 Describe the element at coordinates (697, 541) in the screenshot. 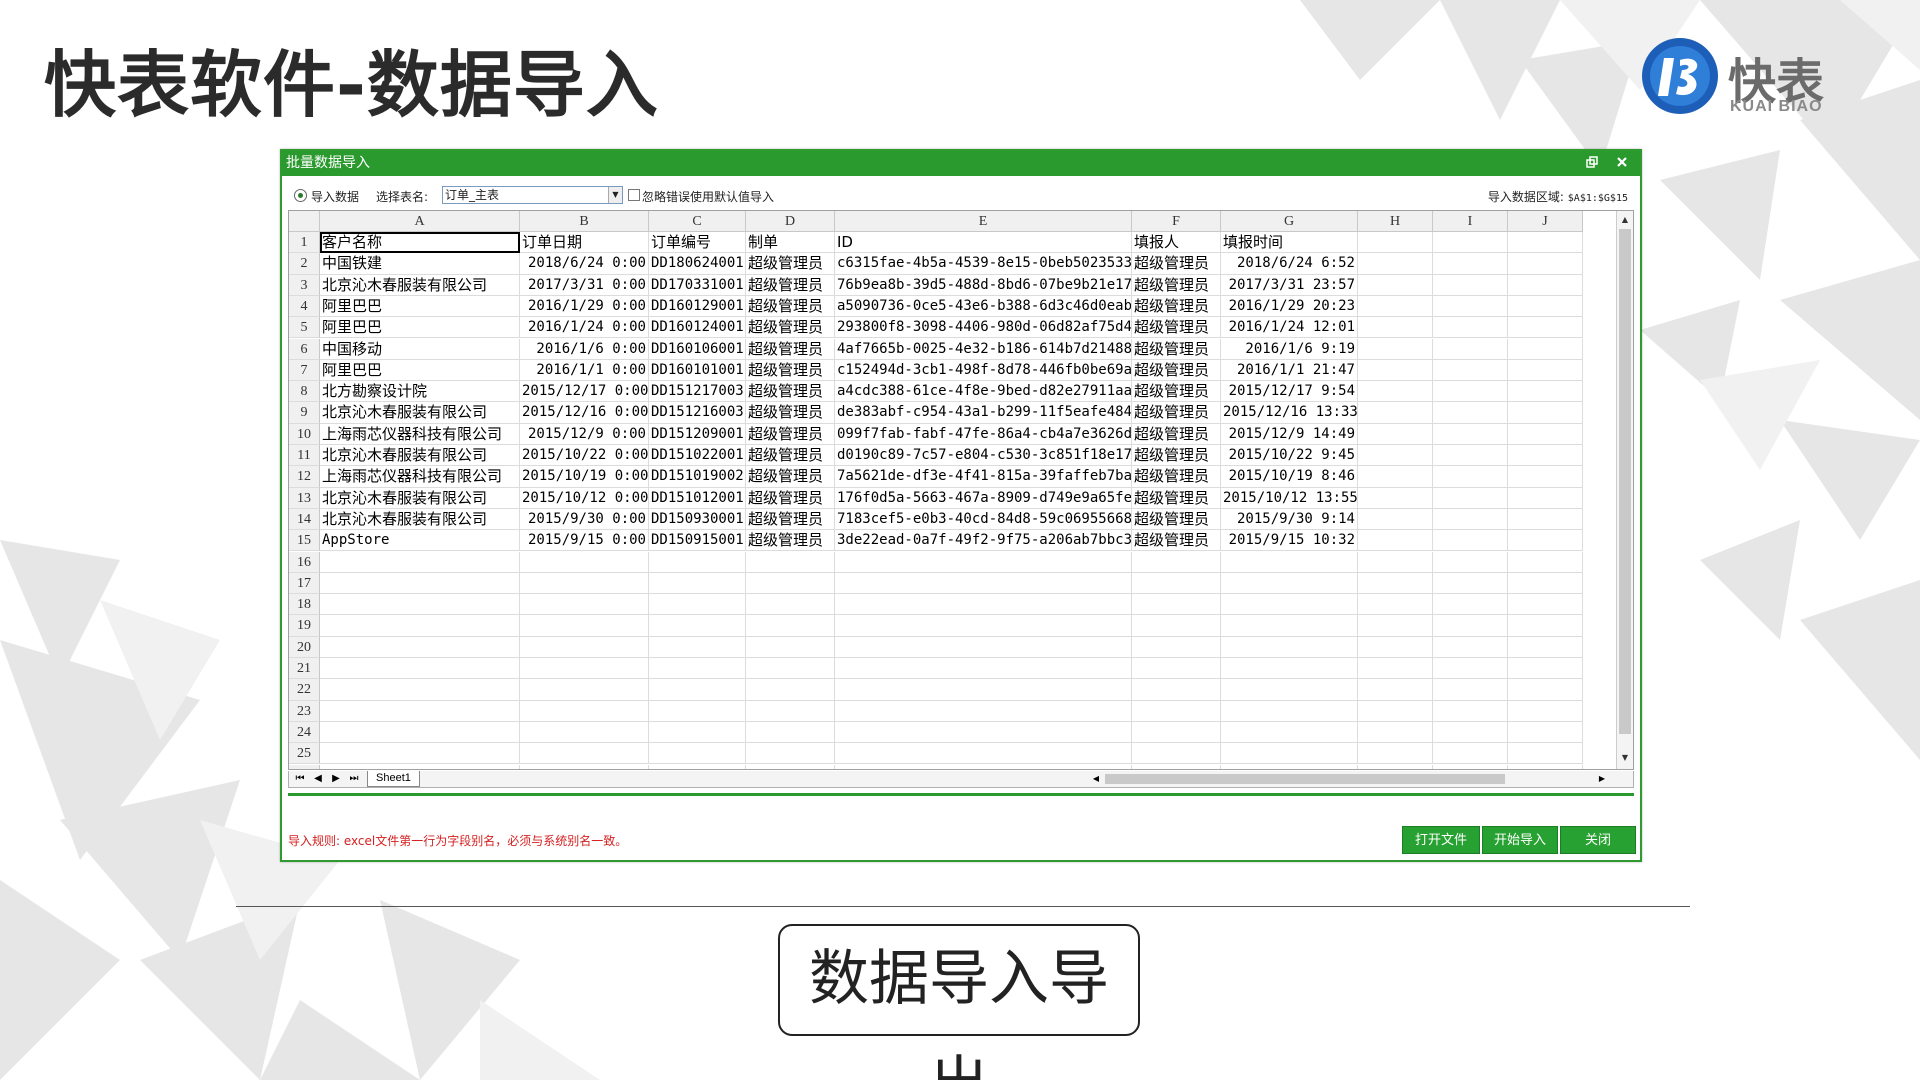

I see `data-cell: DD150915001` at that location.